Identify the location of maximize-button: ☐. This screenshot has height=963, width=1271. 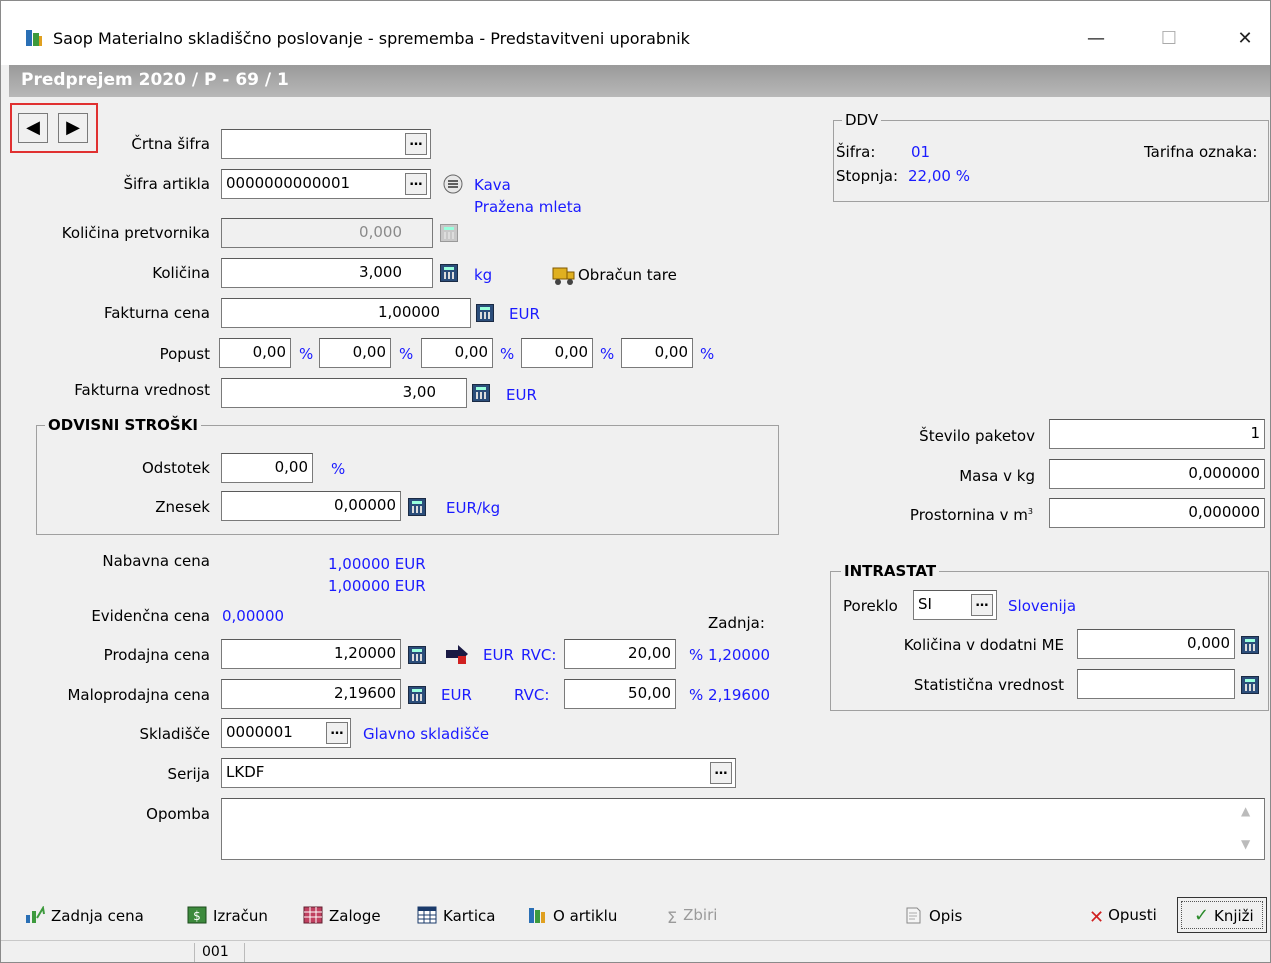
(1169, 39).